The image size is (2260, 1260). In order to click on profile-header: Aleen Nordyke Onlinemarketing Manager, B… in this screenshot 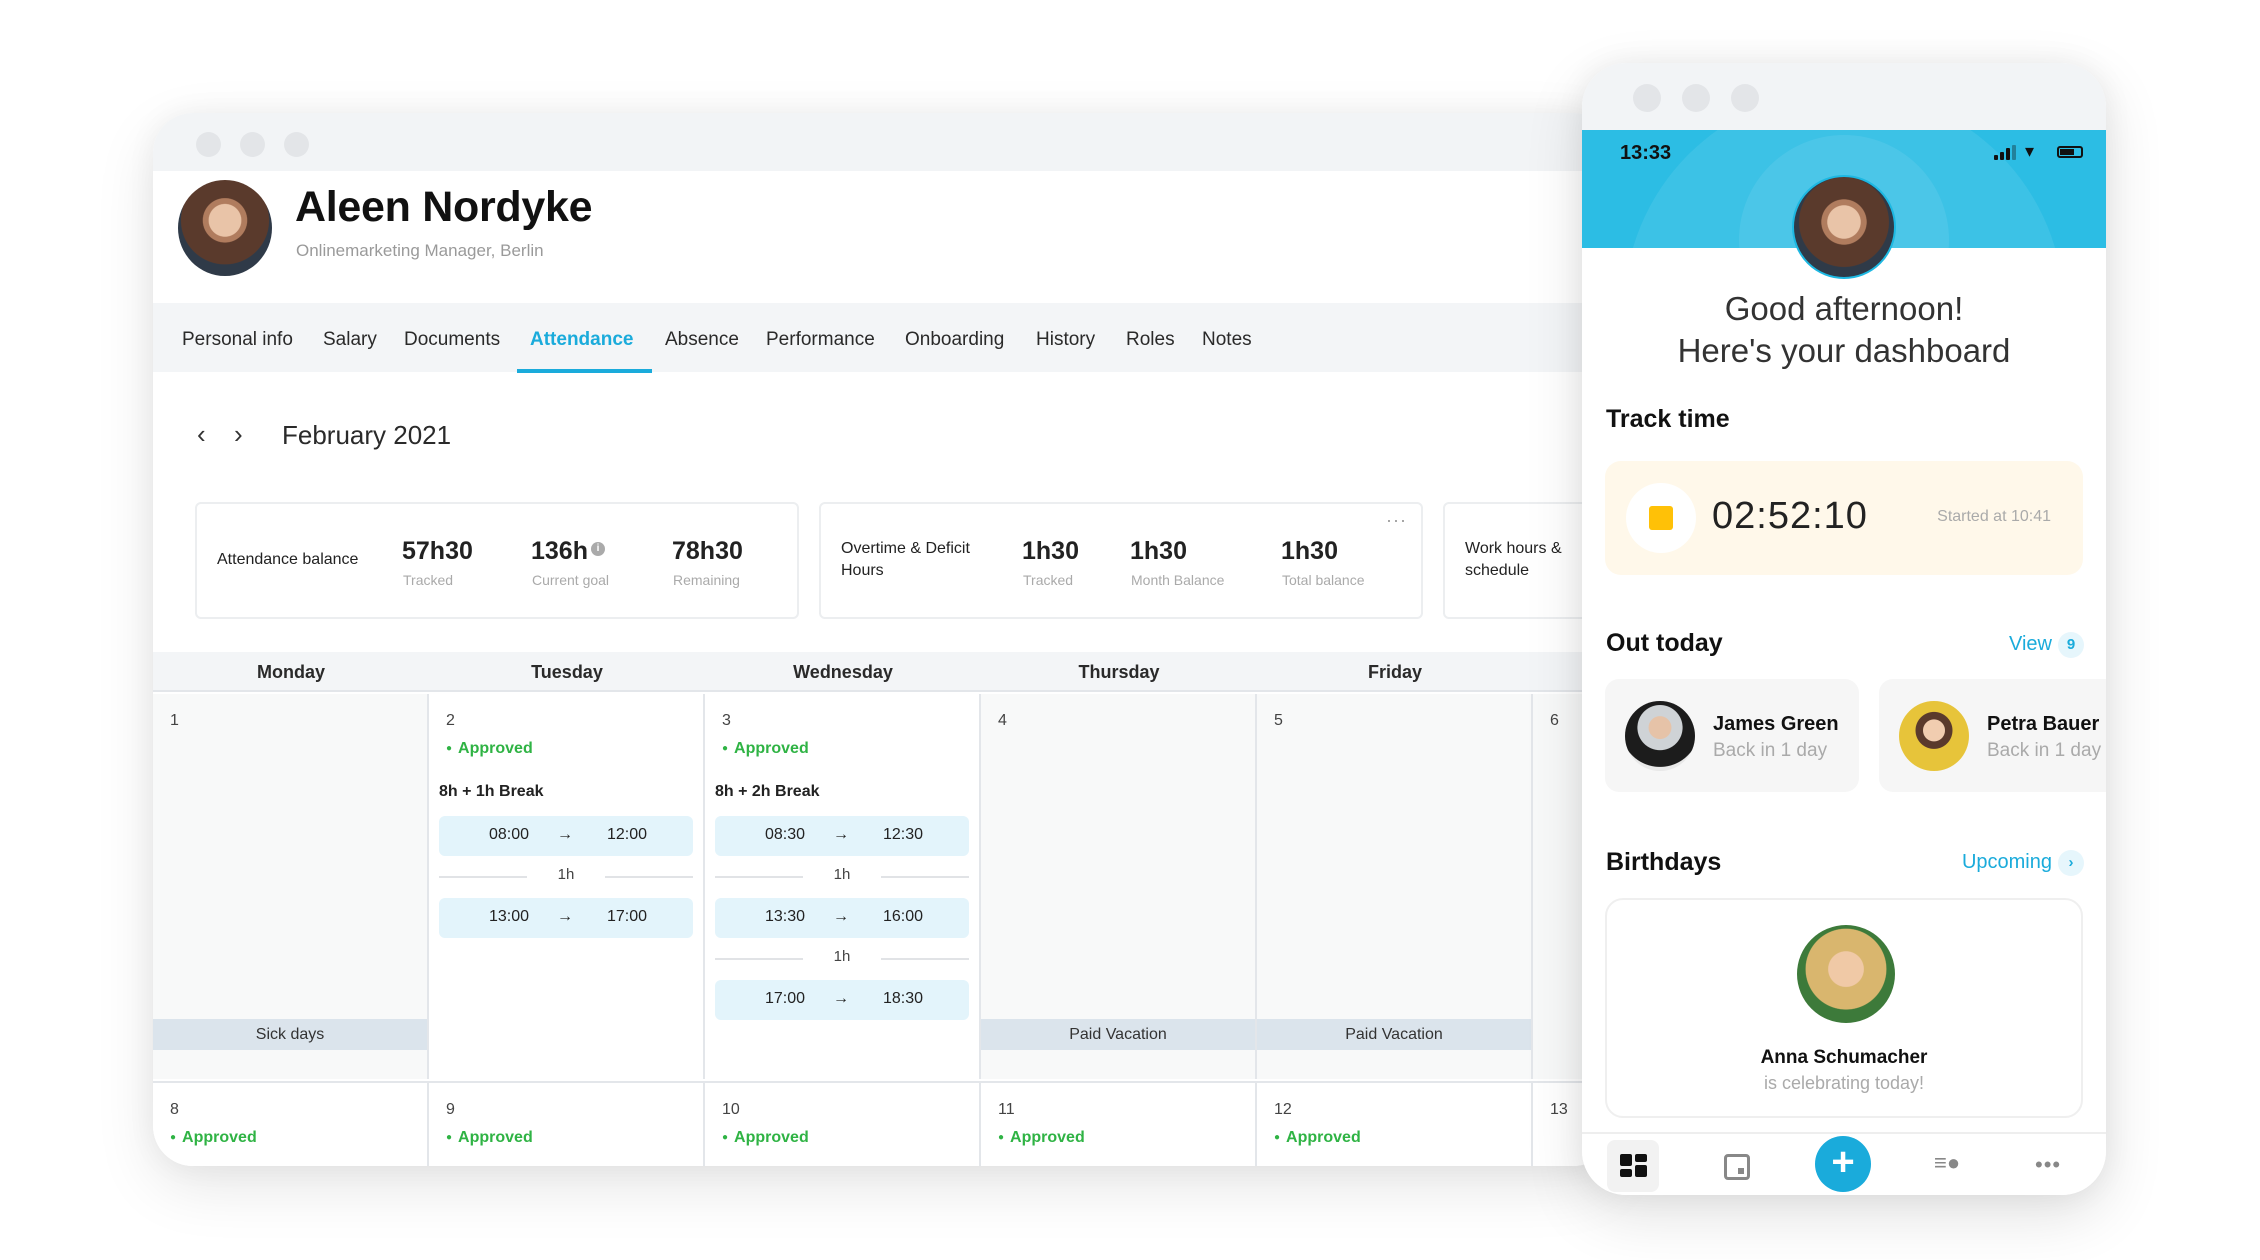, I will do `click(883, 237)`.